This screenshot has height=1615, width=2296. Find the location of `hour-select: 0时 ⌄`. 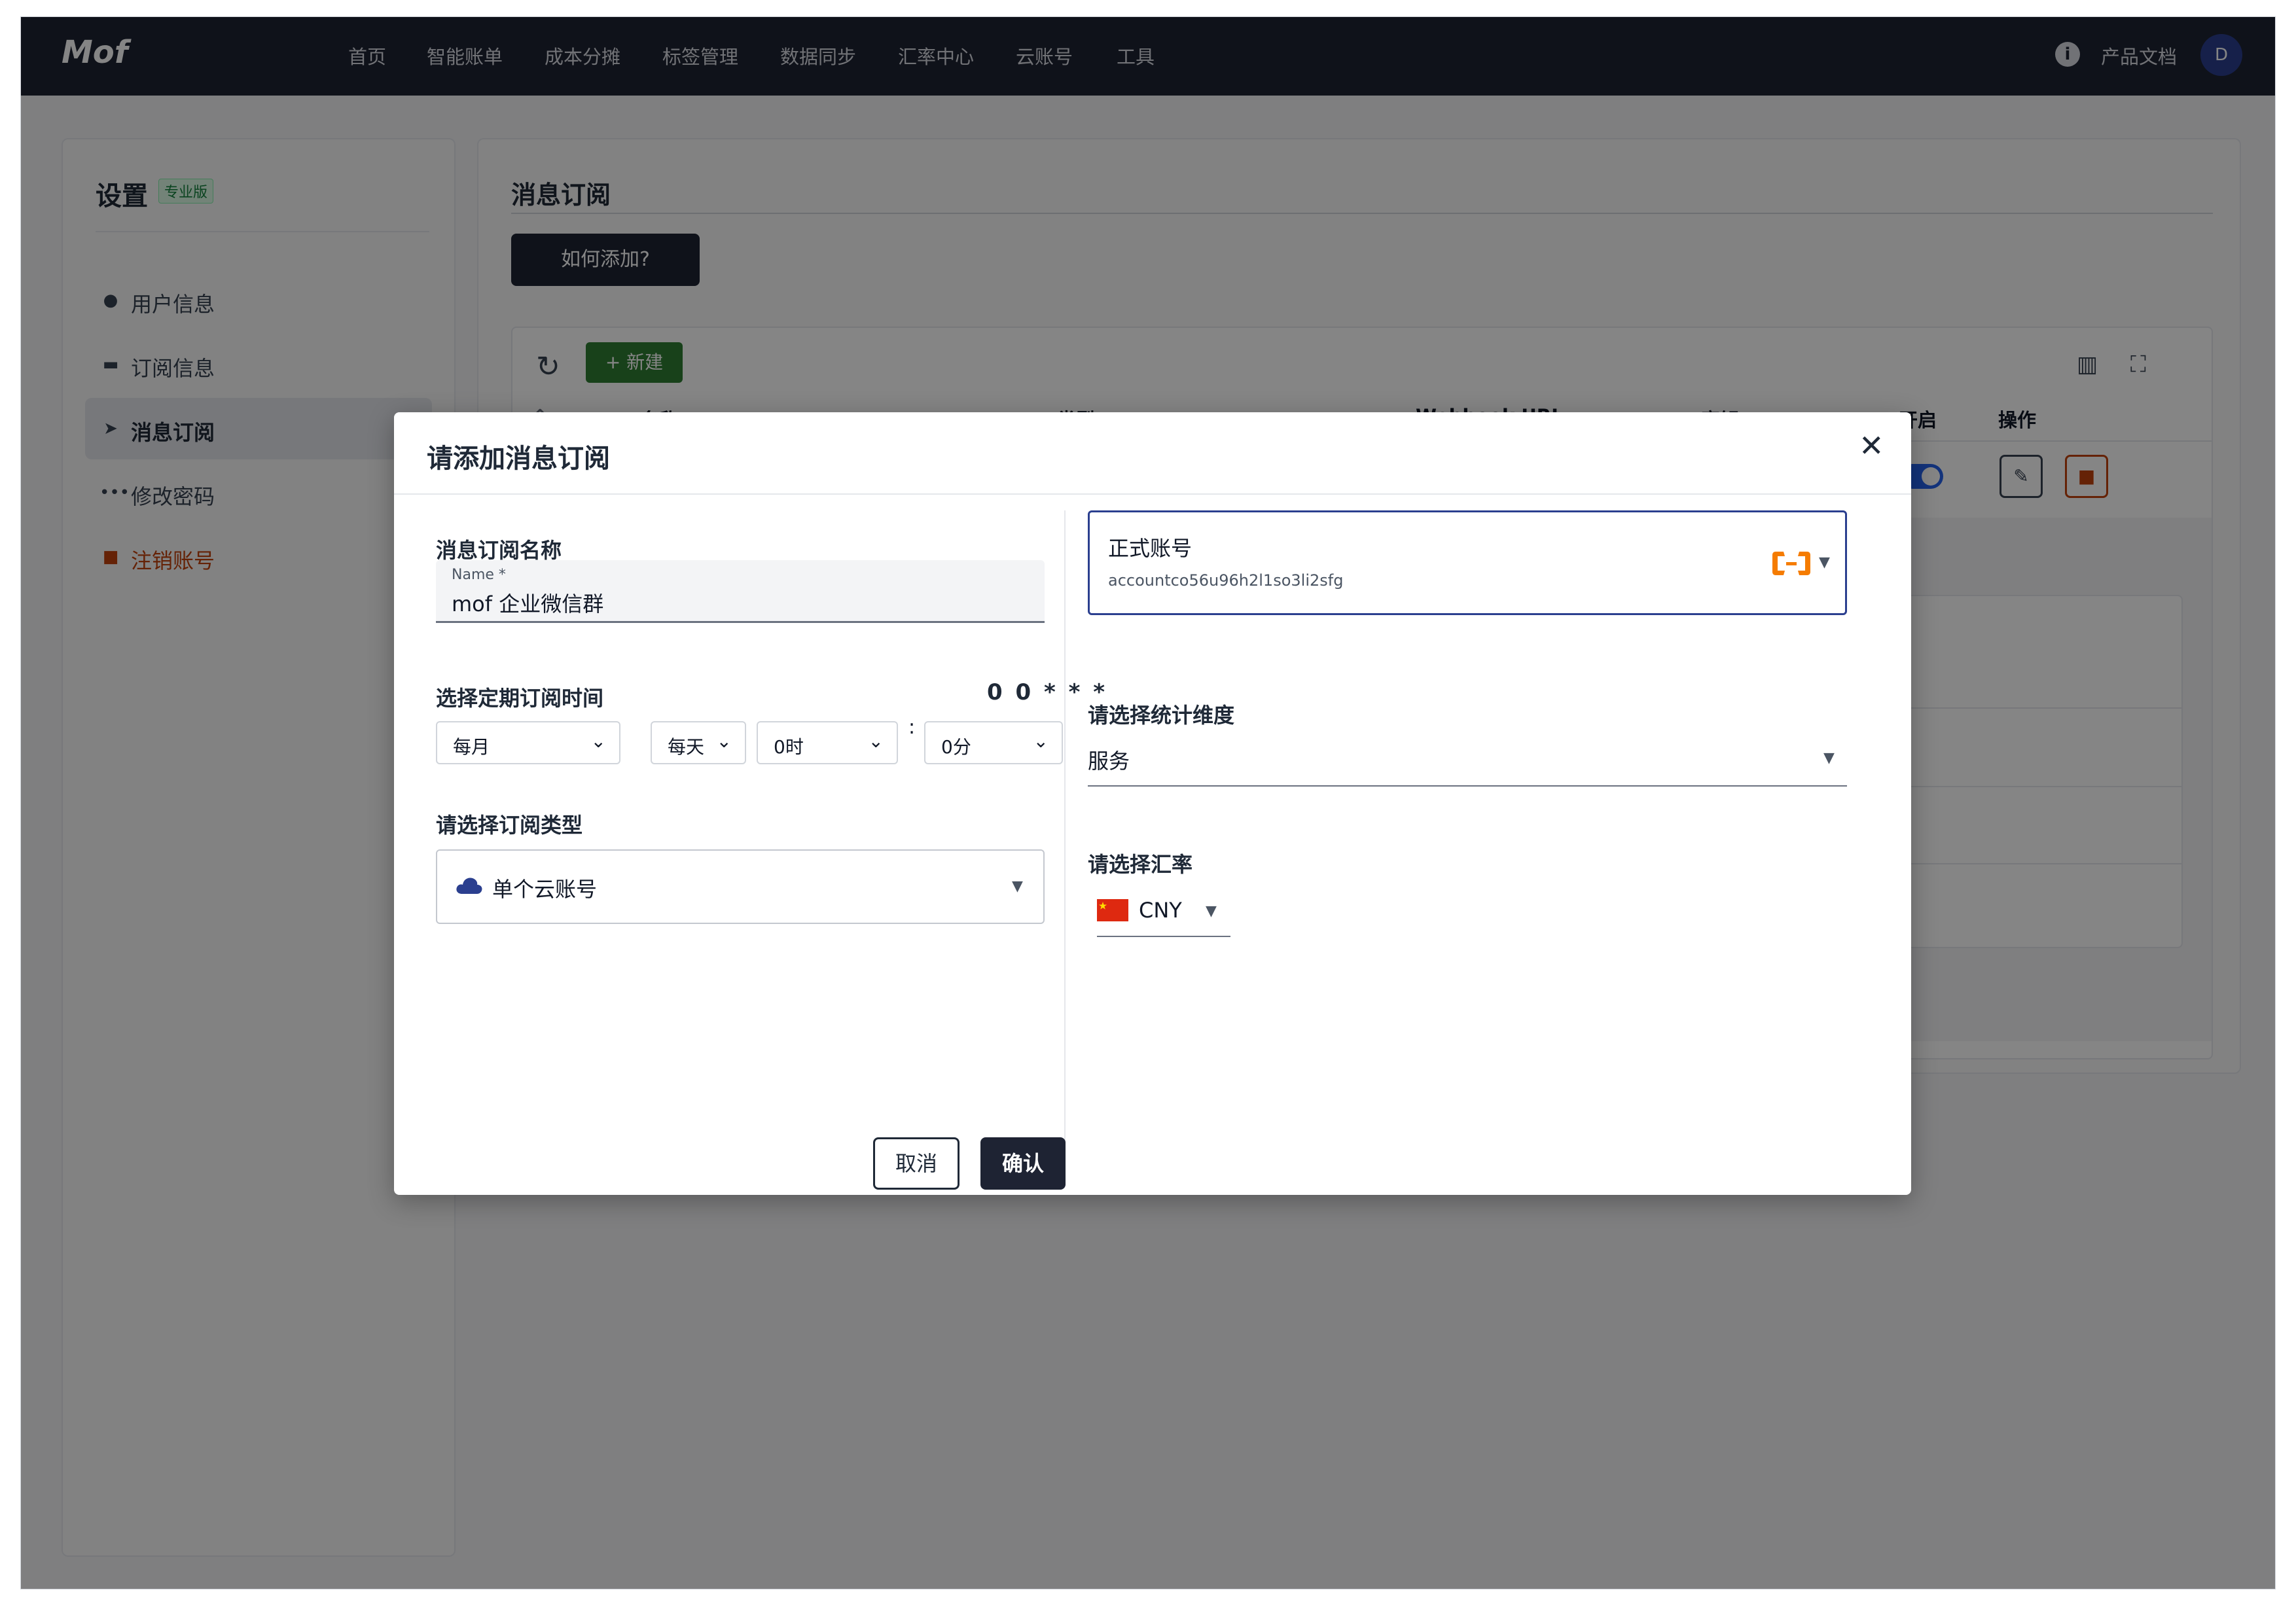

hour-select: 0时 ⌄ is located at coordinates (827, 743).